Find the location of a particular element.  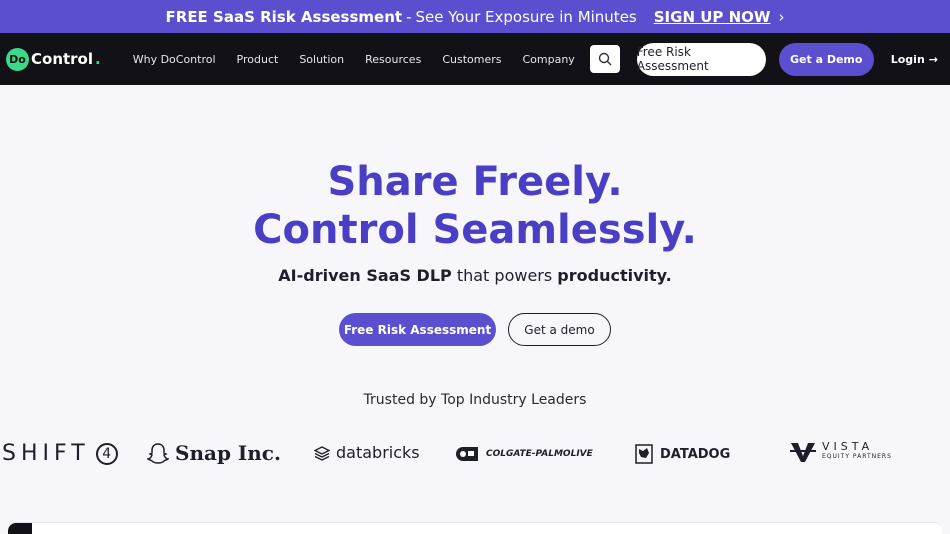

shift4-logo: SHIFT 4 is located at coordinates (60, 453).